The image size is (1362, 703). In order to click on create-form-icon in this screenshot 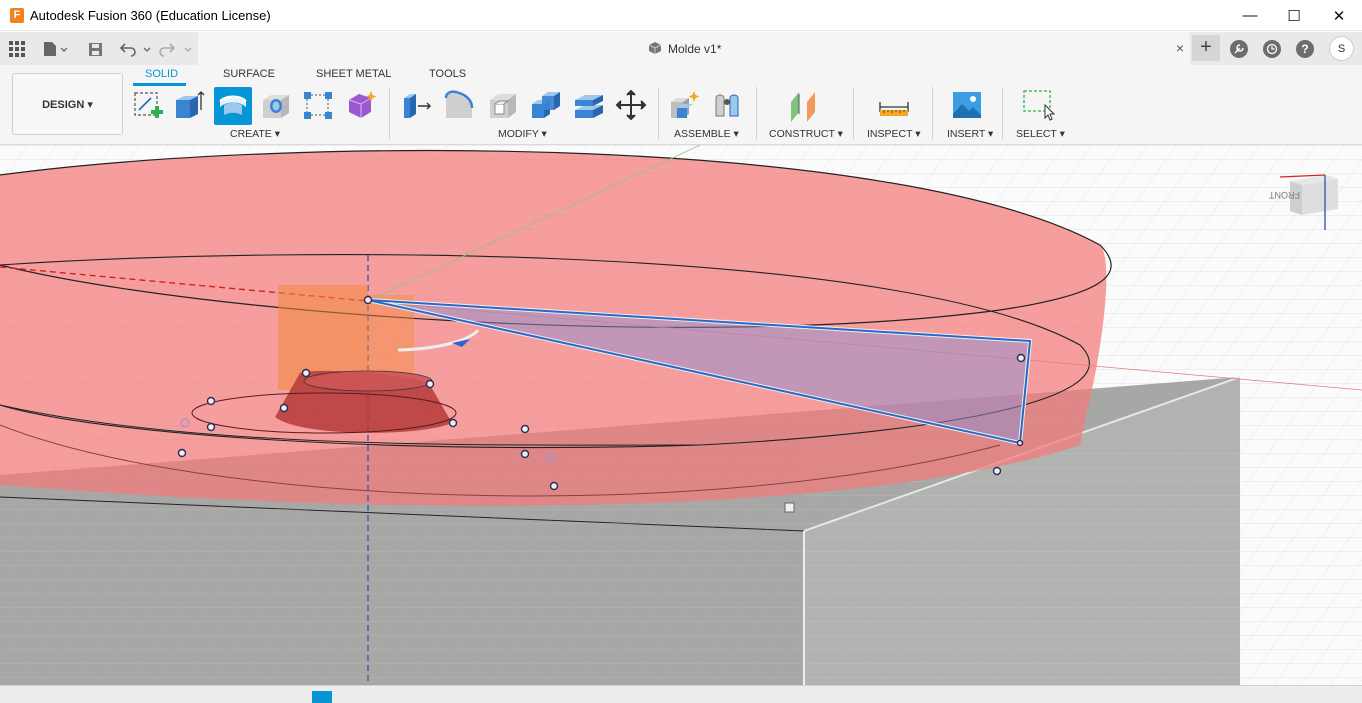, I will do `click(361, 105)`.